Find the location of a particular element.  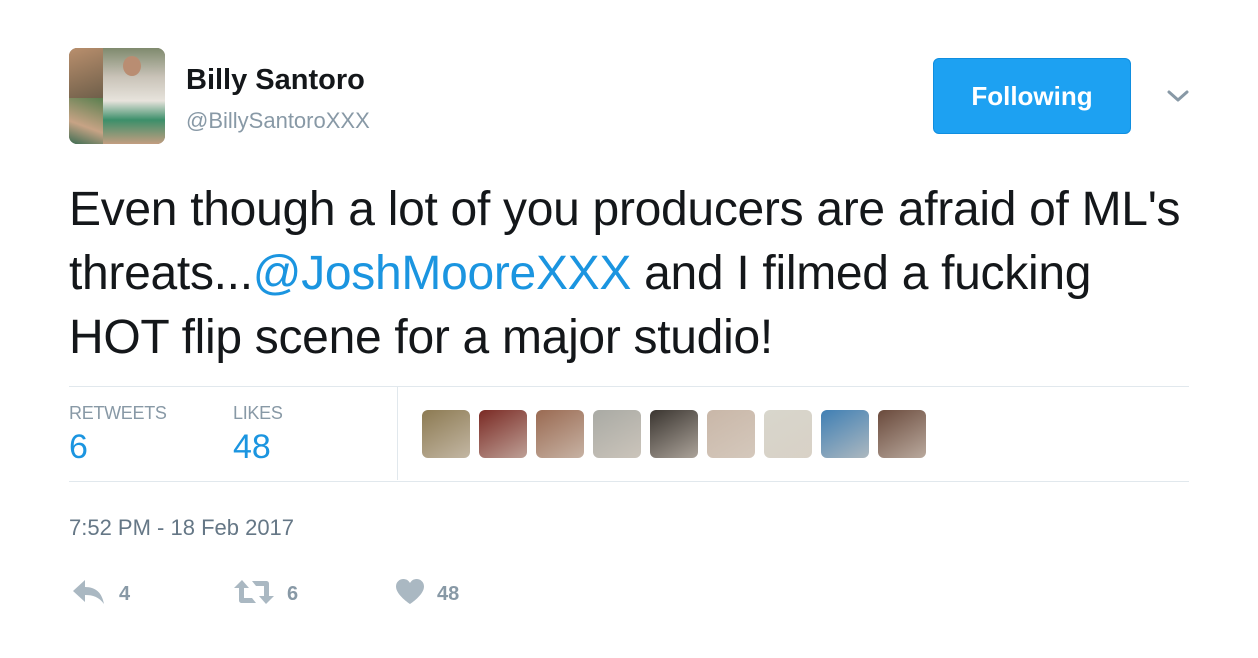

retweets-label: RETWEETS is located at coordinates (118, 413).